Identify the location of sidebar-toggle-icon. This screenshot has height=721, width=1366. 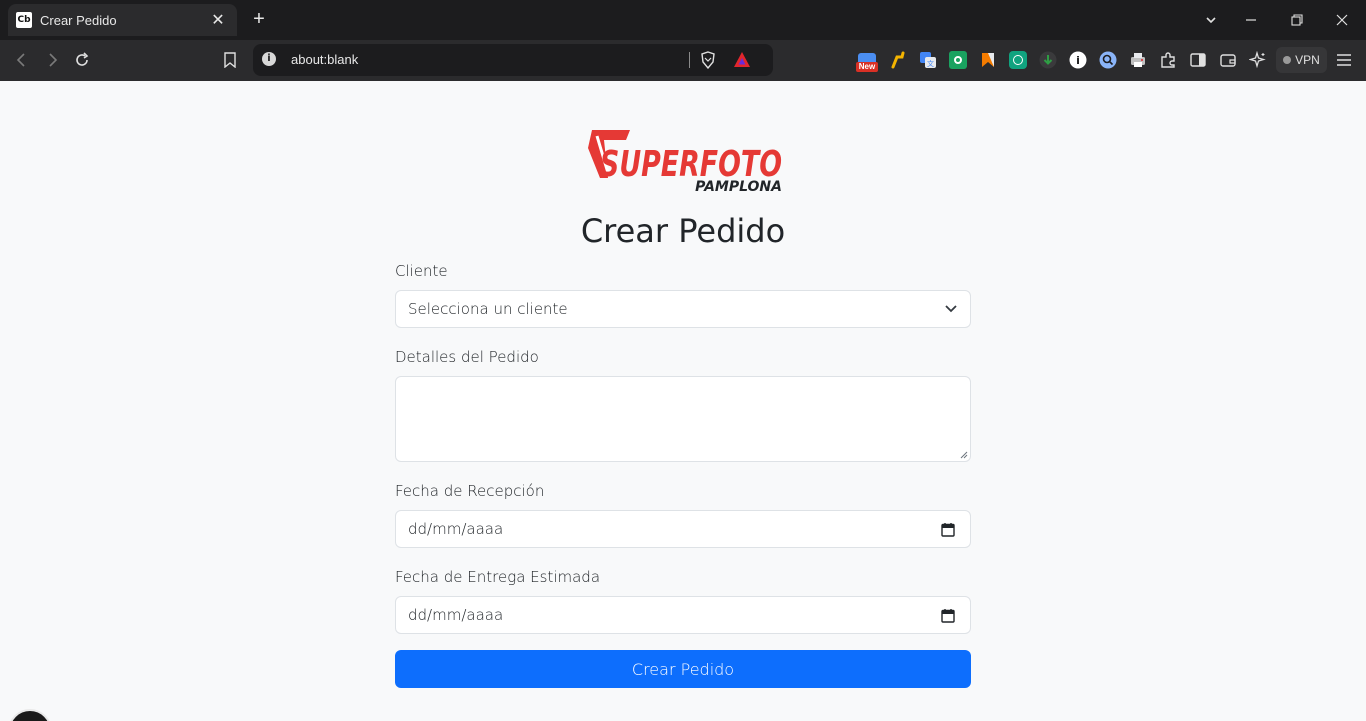
(1198, 60).